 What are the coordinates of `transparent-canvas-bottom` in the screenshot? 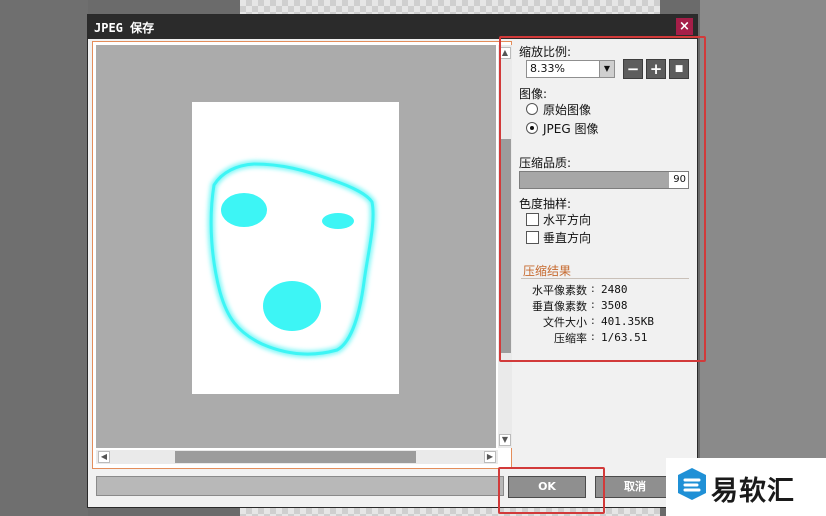 It's located at (450, 512).